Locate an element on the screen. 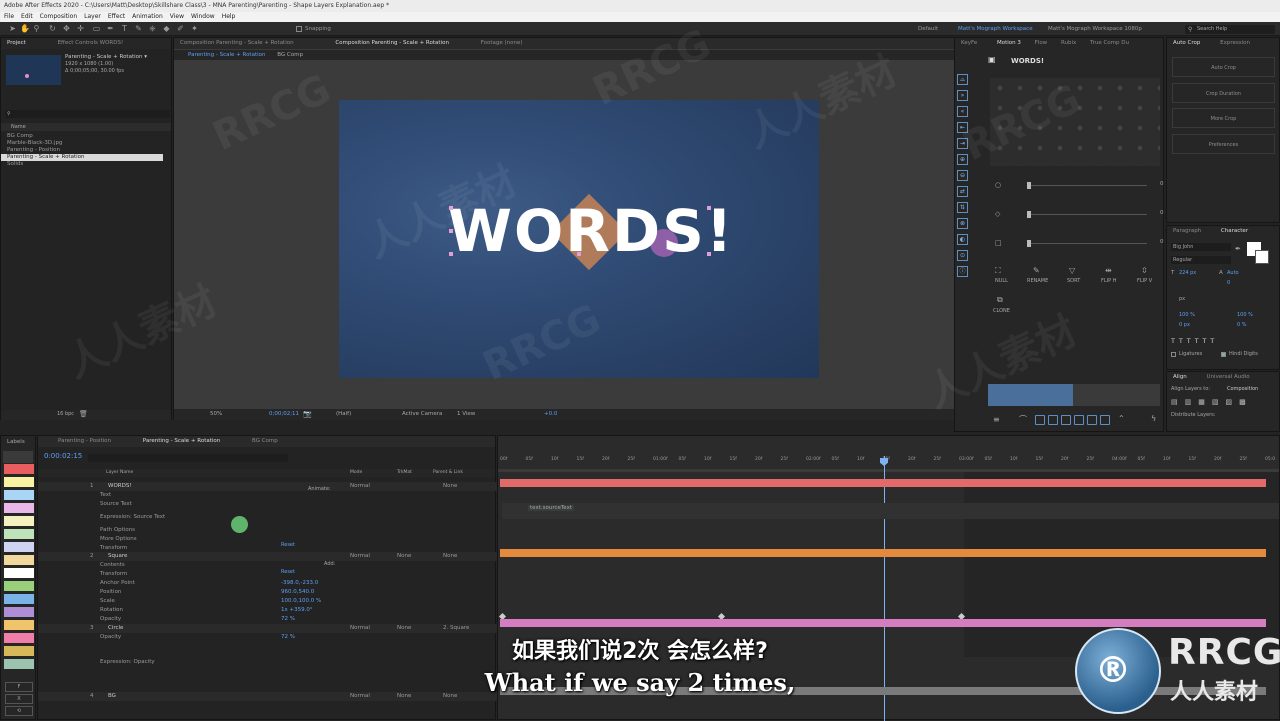  align-to-dropdown: Composition is located at coordinates (1242, 389).